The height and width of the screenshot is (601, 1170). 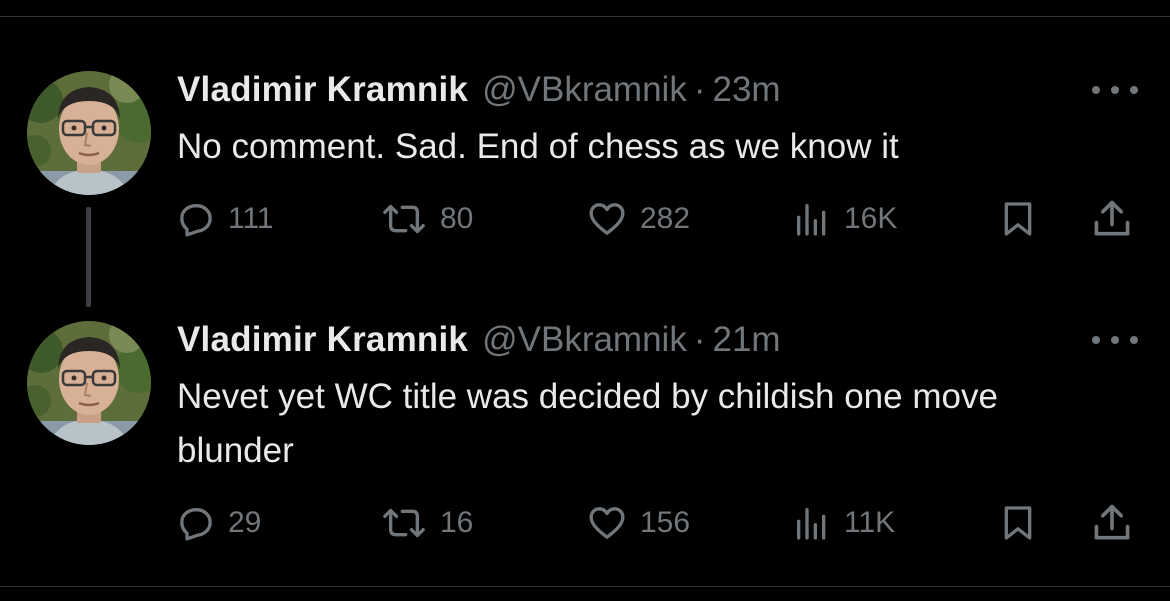 What do you see at coordinates (871, 218) in the screenshot?
I see `views-count: 16K` at bounding box center [871, 218].